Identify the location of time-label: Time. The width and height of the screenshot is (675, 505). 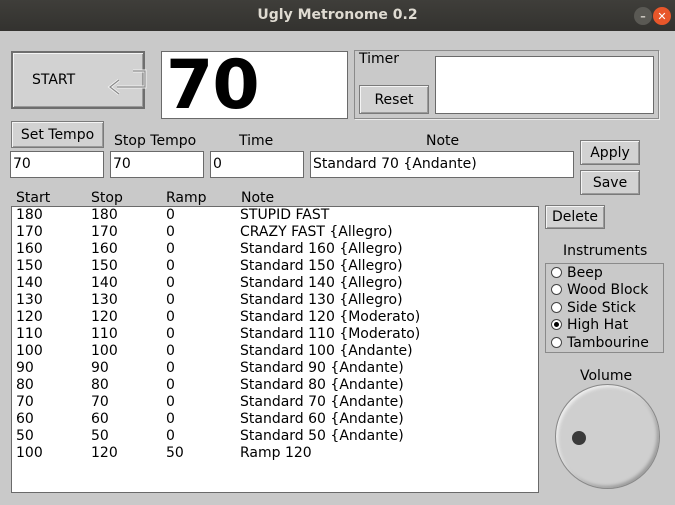
(256, 141).